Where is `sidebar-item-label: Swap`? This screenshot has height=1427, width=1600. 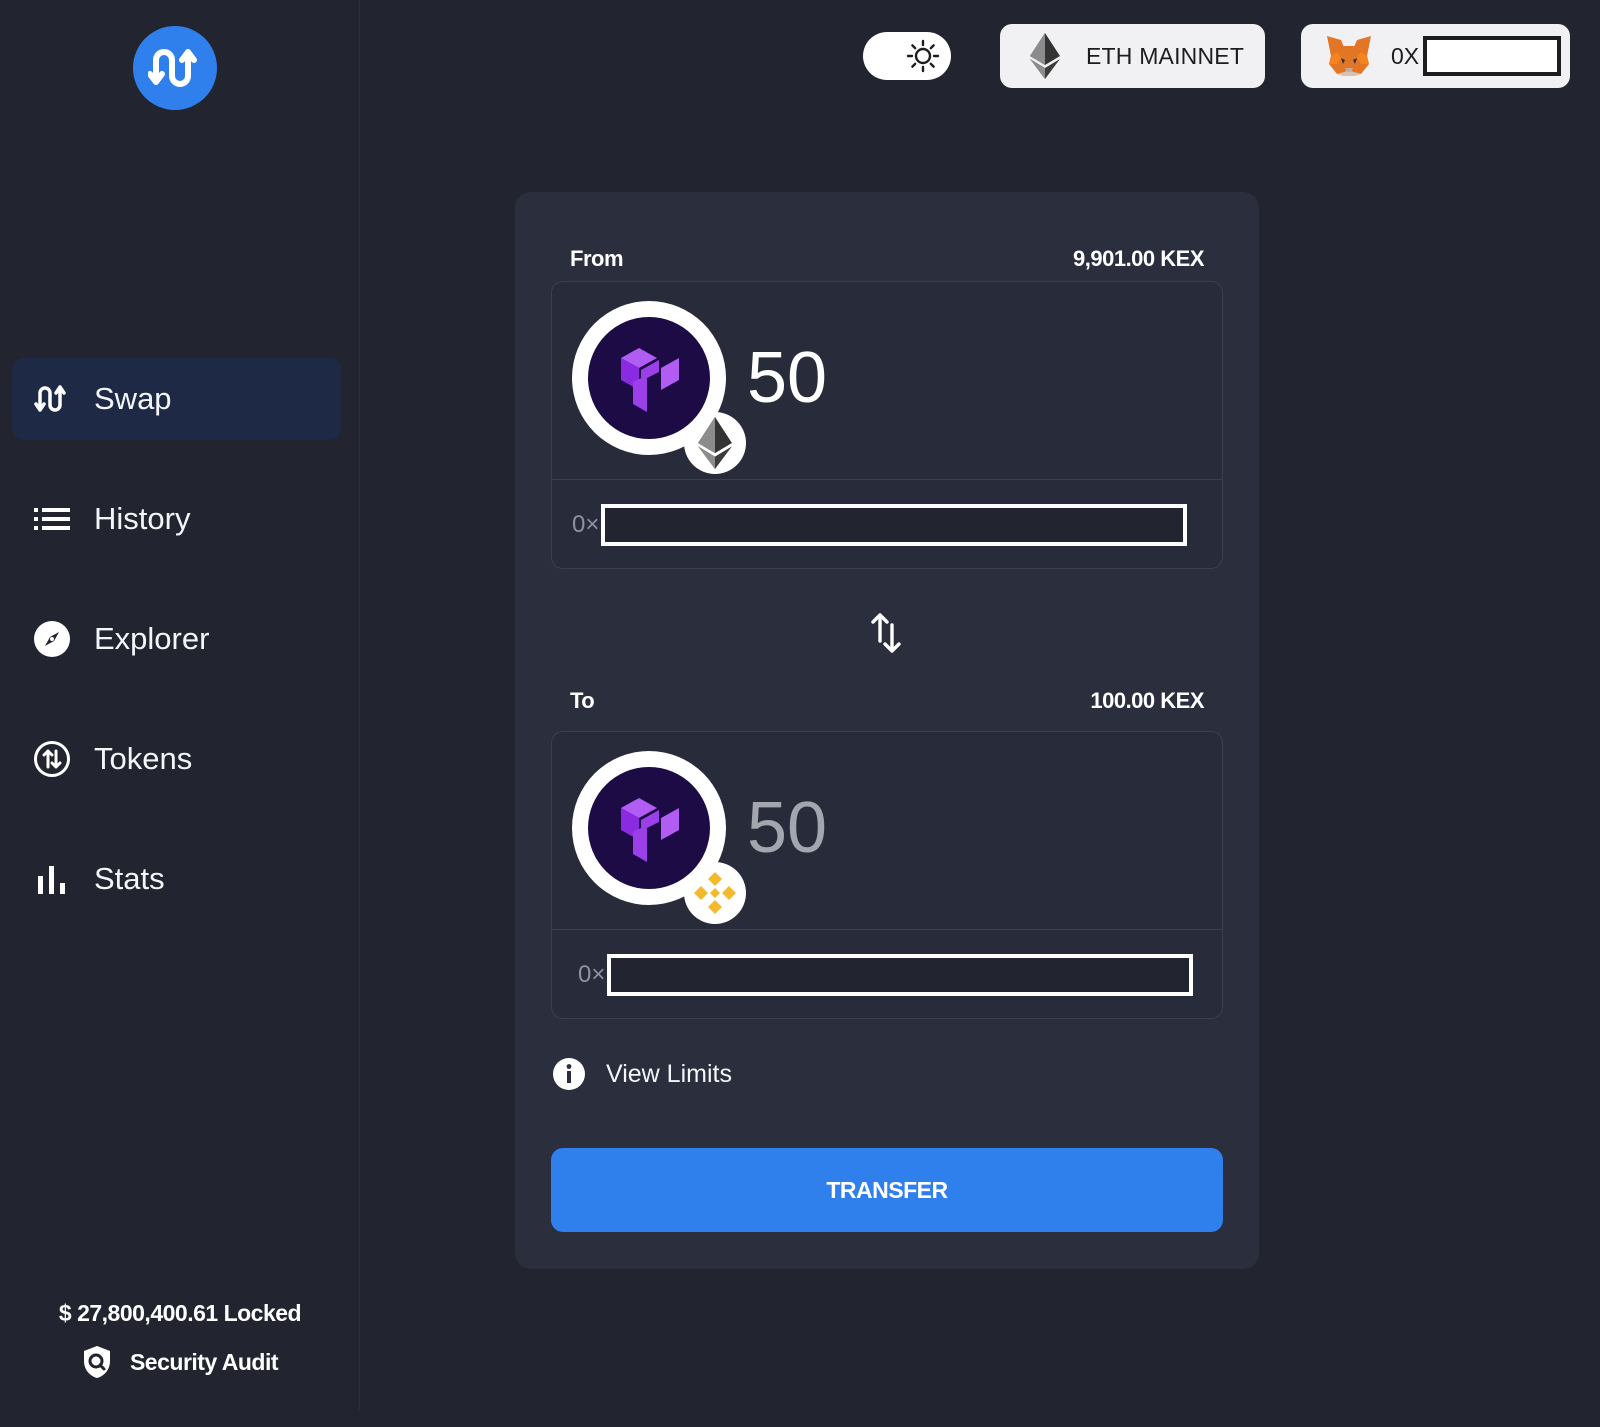
sidebar-item-label: Swap is located at coordinates (133, 398).